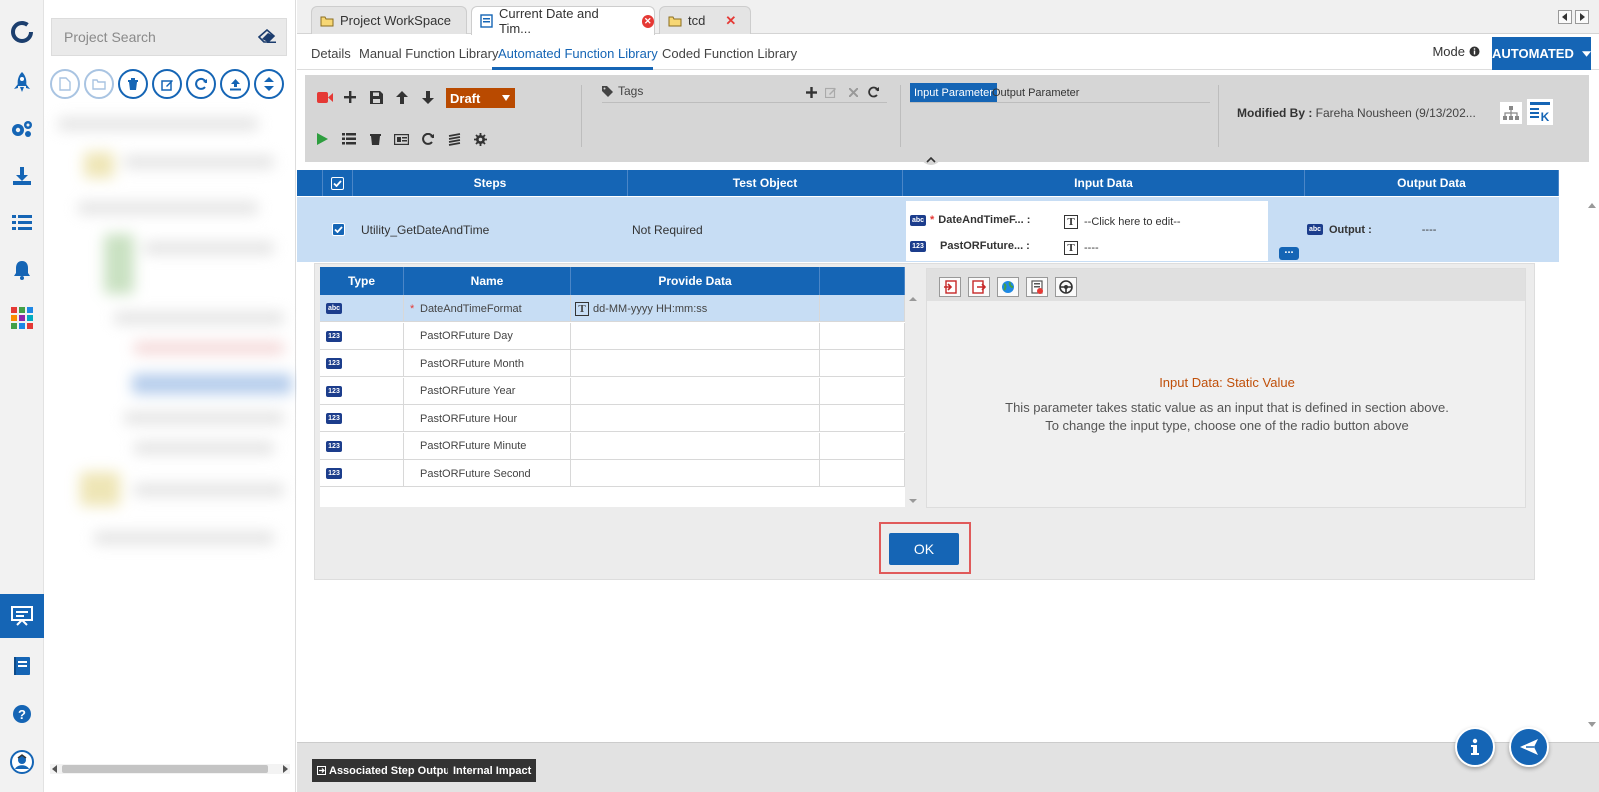 The image size is (1599, 792). Describe the element at coordinates (325, 97) in the screenshot. I see `record-icon` at that location.